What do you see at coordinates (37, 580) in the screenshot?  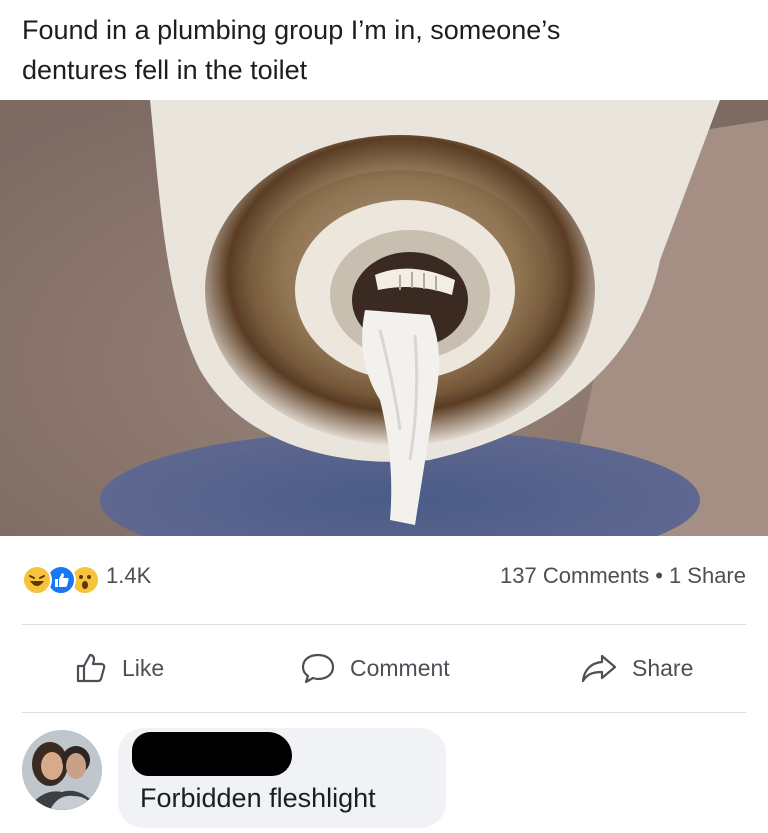 I see `haha-reaction-icon` at bounding box center [37, 580].